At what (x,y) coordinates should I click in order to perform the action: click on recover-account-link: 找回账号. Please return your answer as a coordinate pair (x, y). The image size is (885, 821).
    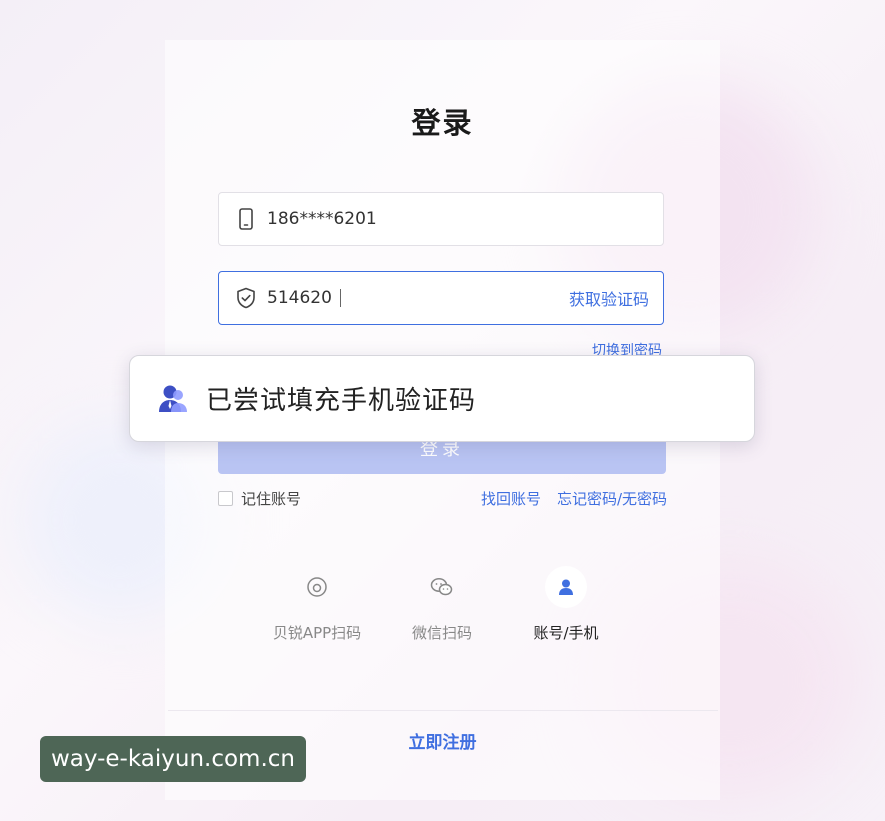
    Looking at the image, I should click on (511, 498).